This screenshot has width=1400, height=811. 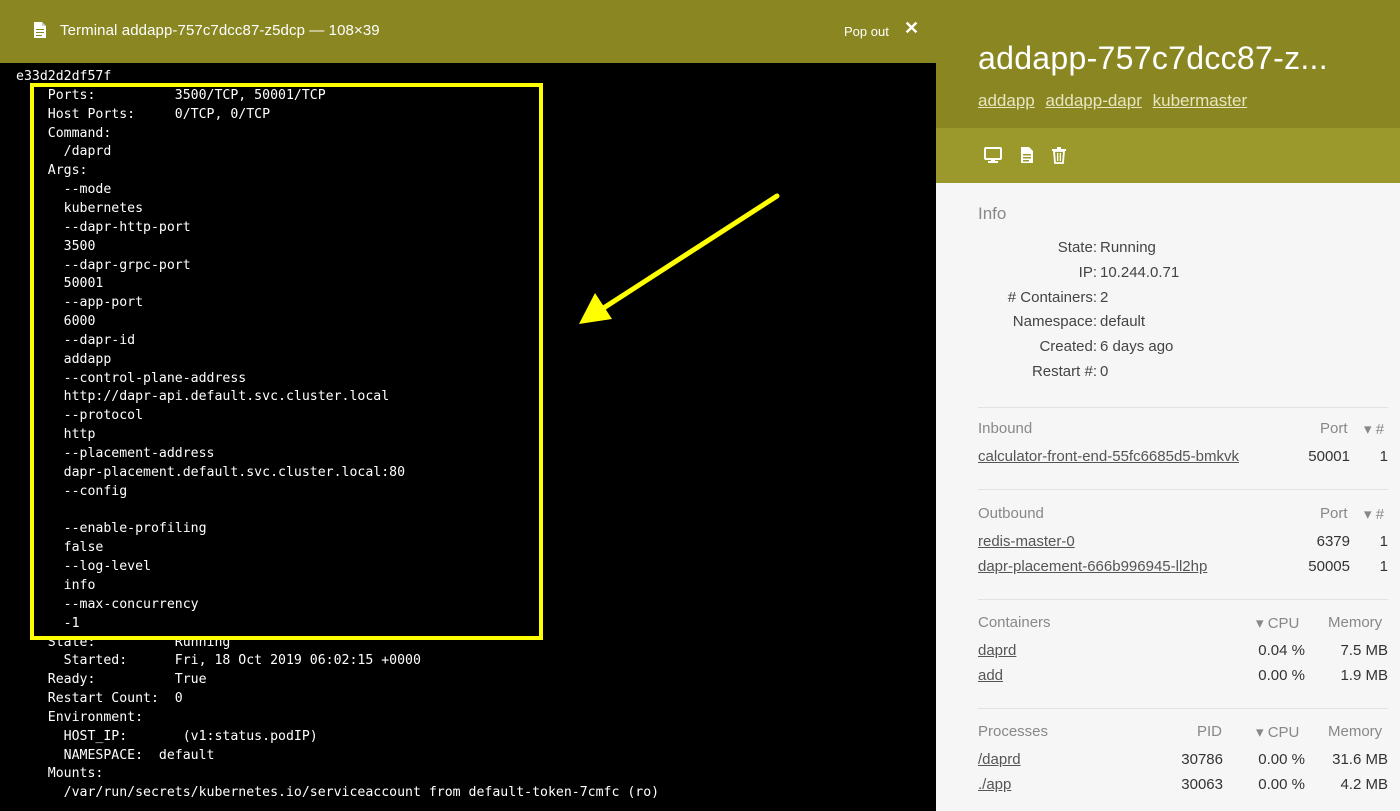 I want to click on pop-out-button: Pop out, so click(x=866, y=31).